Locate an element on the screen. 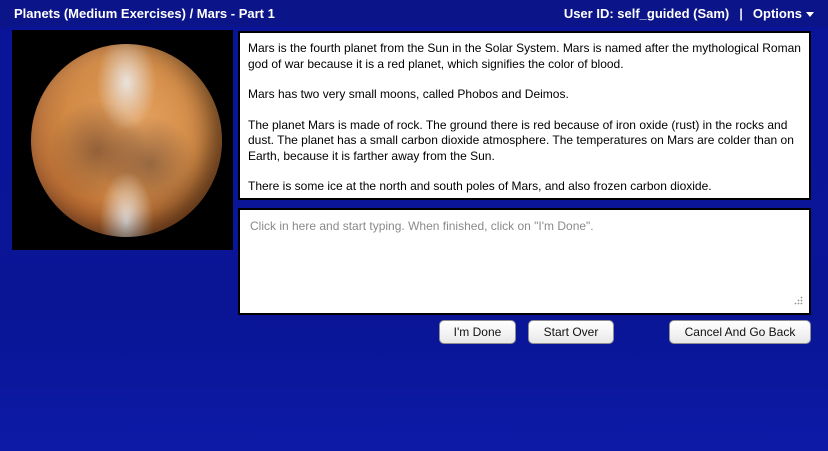 This screenshot has height=451, width=828. im-done-button: I'm Done is located at coordinates (477, 332).